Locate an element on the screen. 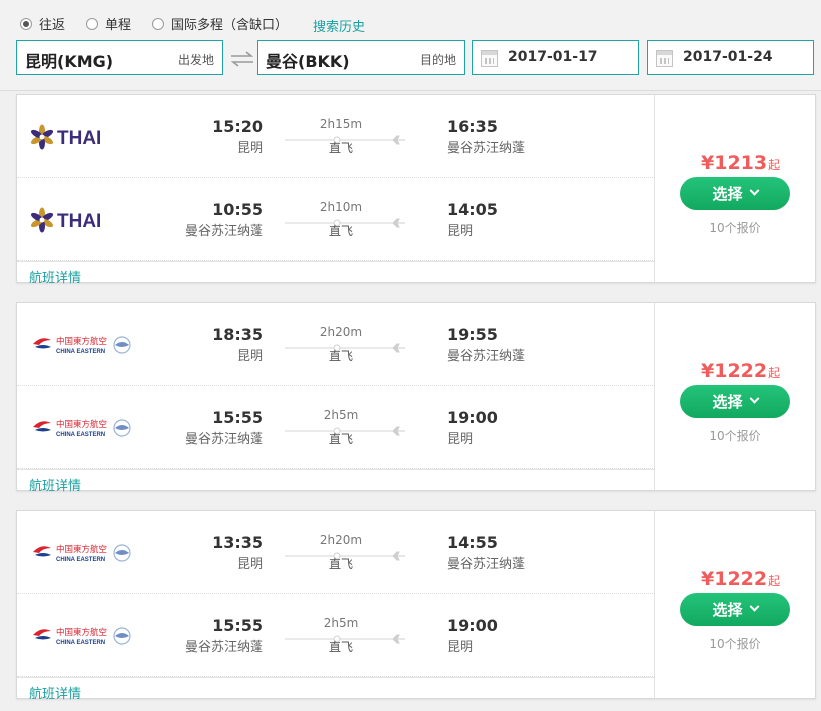 This screenshot has width=821, height=711. flight-duration: 2h15m is located at coordinates (341, 124).